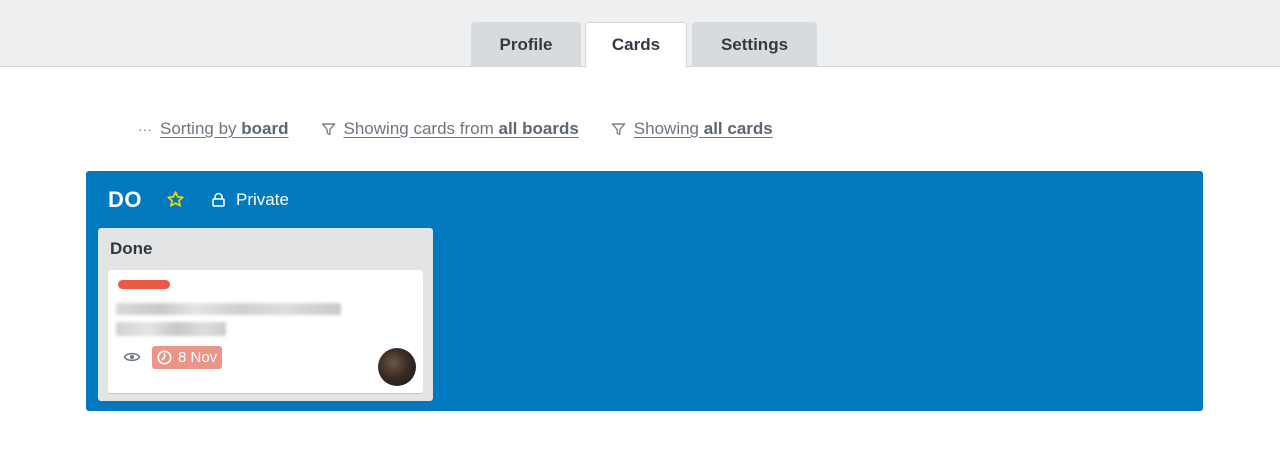 Image resolution: width=1280 pixels, height=460 pixels. I want to click on card: 8 Nov, so click(265, 331).